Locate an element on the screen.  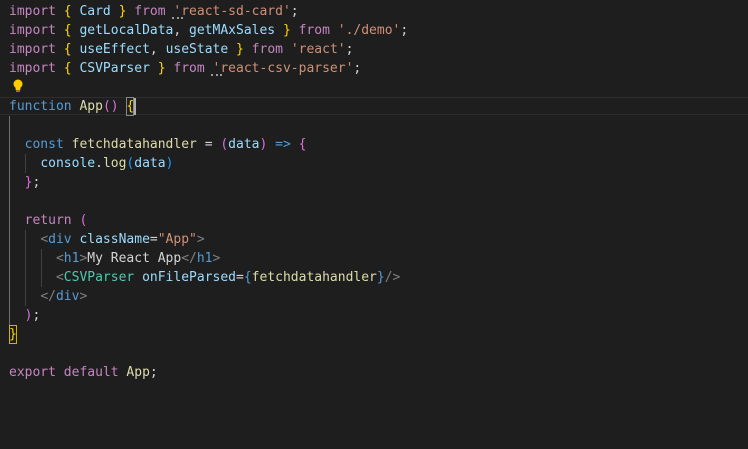
code-line-1: import { Card } from 'react-sd-card'; is located at coordinates (154, 11).